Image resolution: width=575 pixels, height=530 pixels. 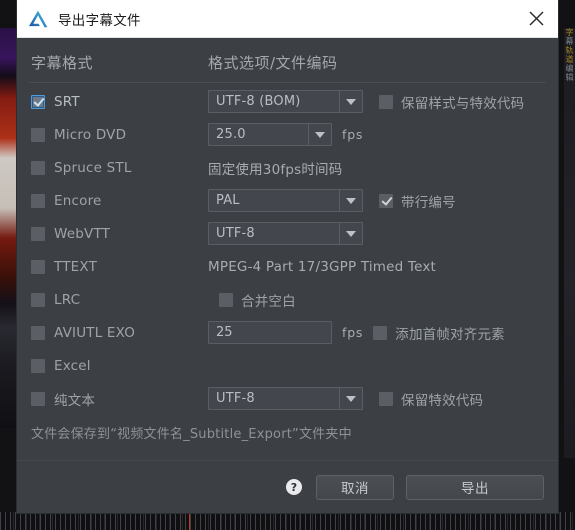 What do you see at coordinates (119, 267) in the screenshot?
I see `format-toggle-ttext: TTEXT` at bounding box center [119, 267].